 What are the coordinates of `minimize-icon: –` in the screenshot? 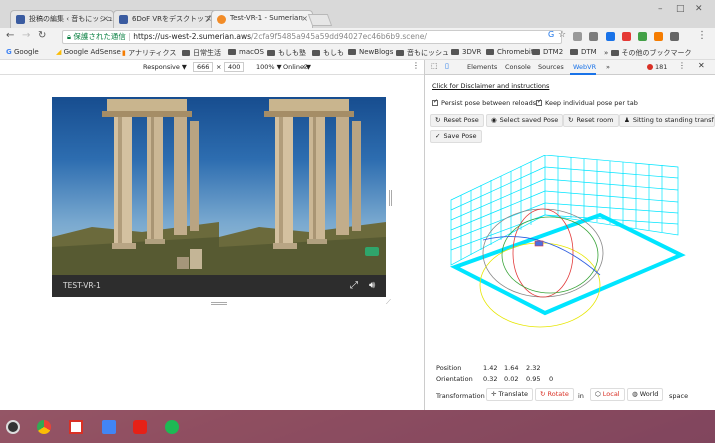 It's located at (660, 9).